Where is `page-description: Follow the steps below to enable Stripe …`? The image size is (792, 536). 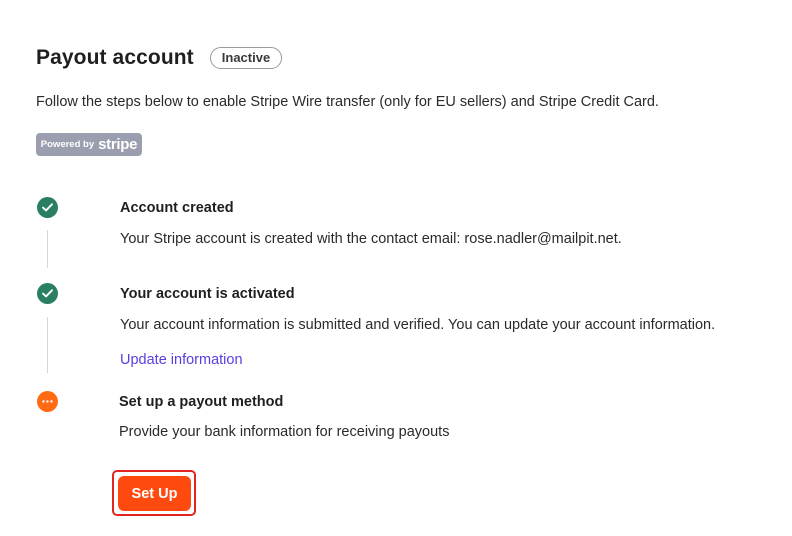 page-description: Follow the steps below to enable Stripe … is located at coordinates (347, 102).